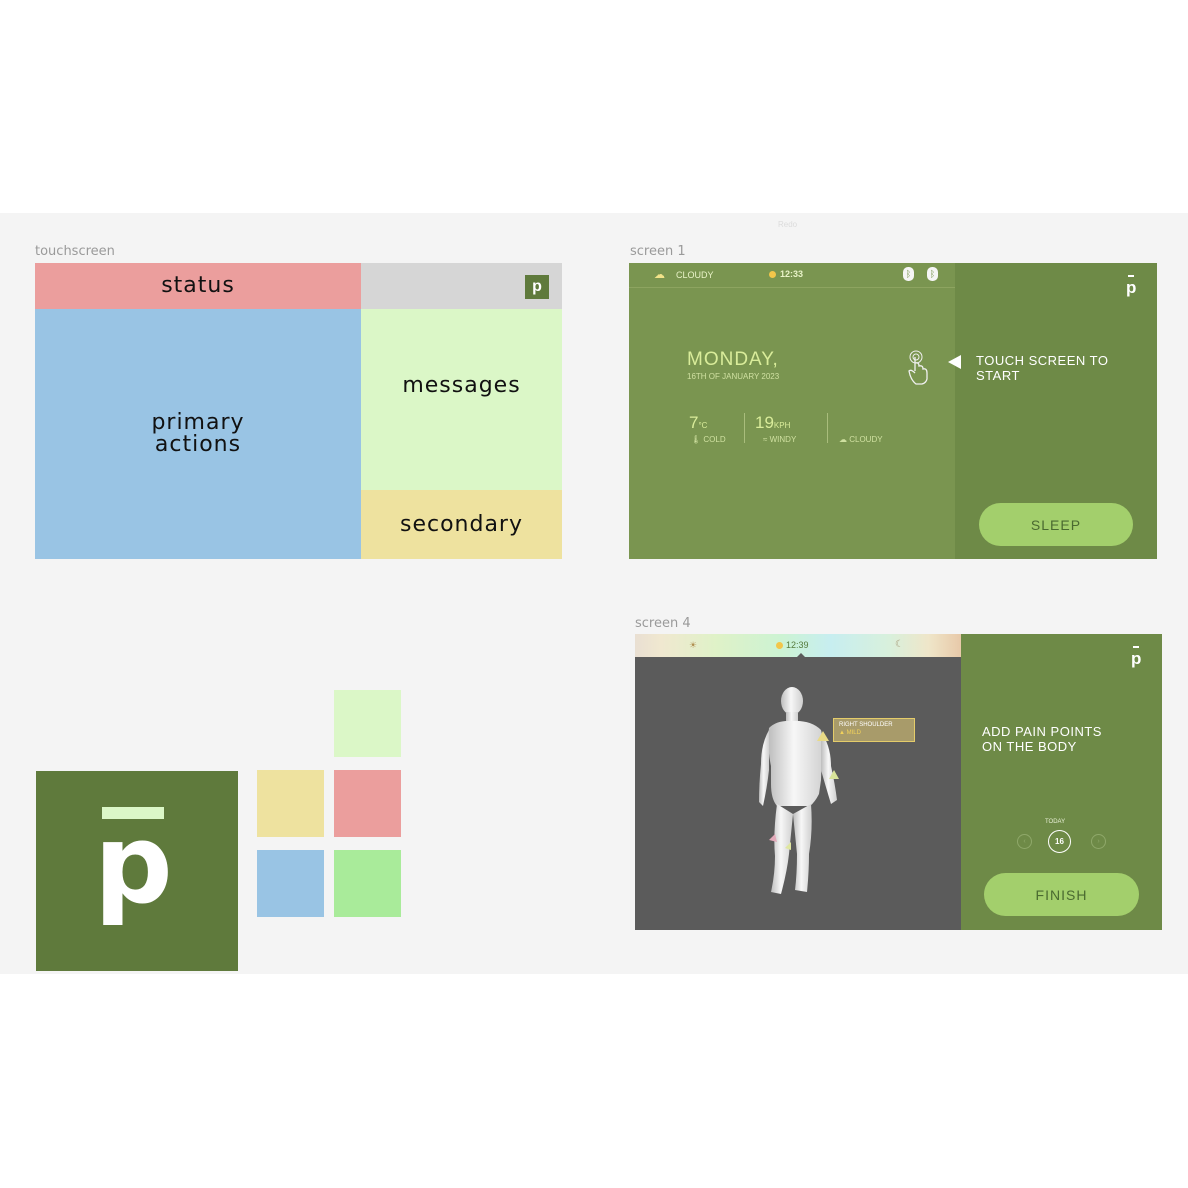 The height and width of the screenshot is (1188, 1188). What do you see at coordinates (290, 803) in the screenshot?
I see `swatch-secondary-yellow` at bounding box center [290, 803].